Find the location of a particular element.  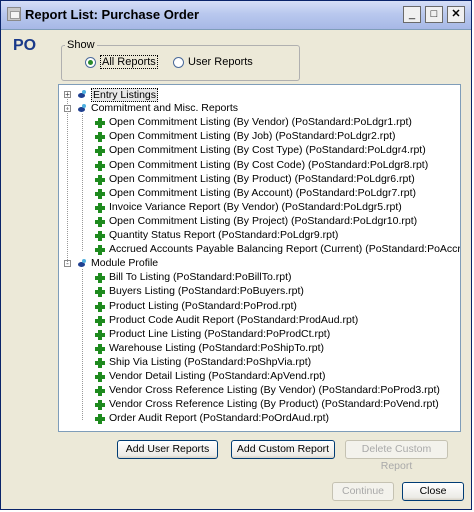

radio-selected-icon is located at coordinates (90, 62).